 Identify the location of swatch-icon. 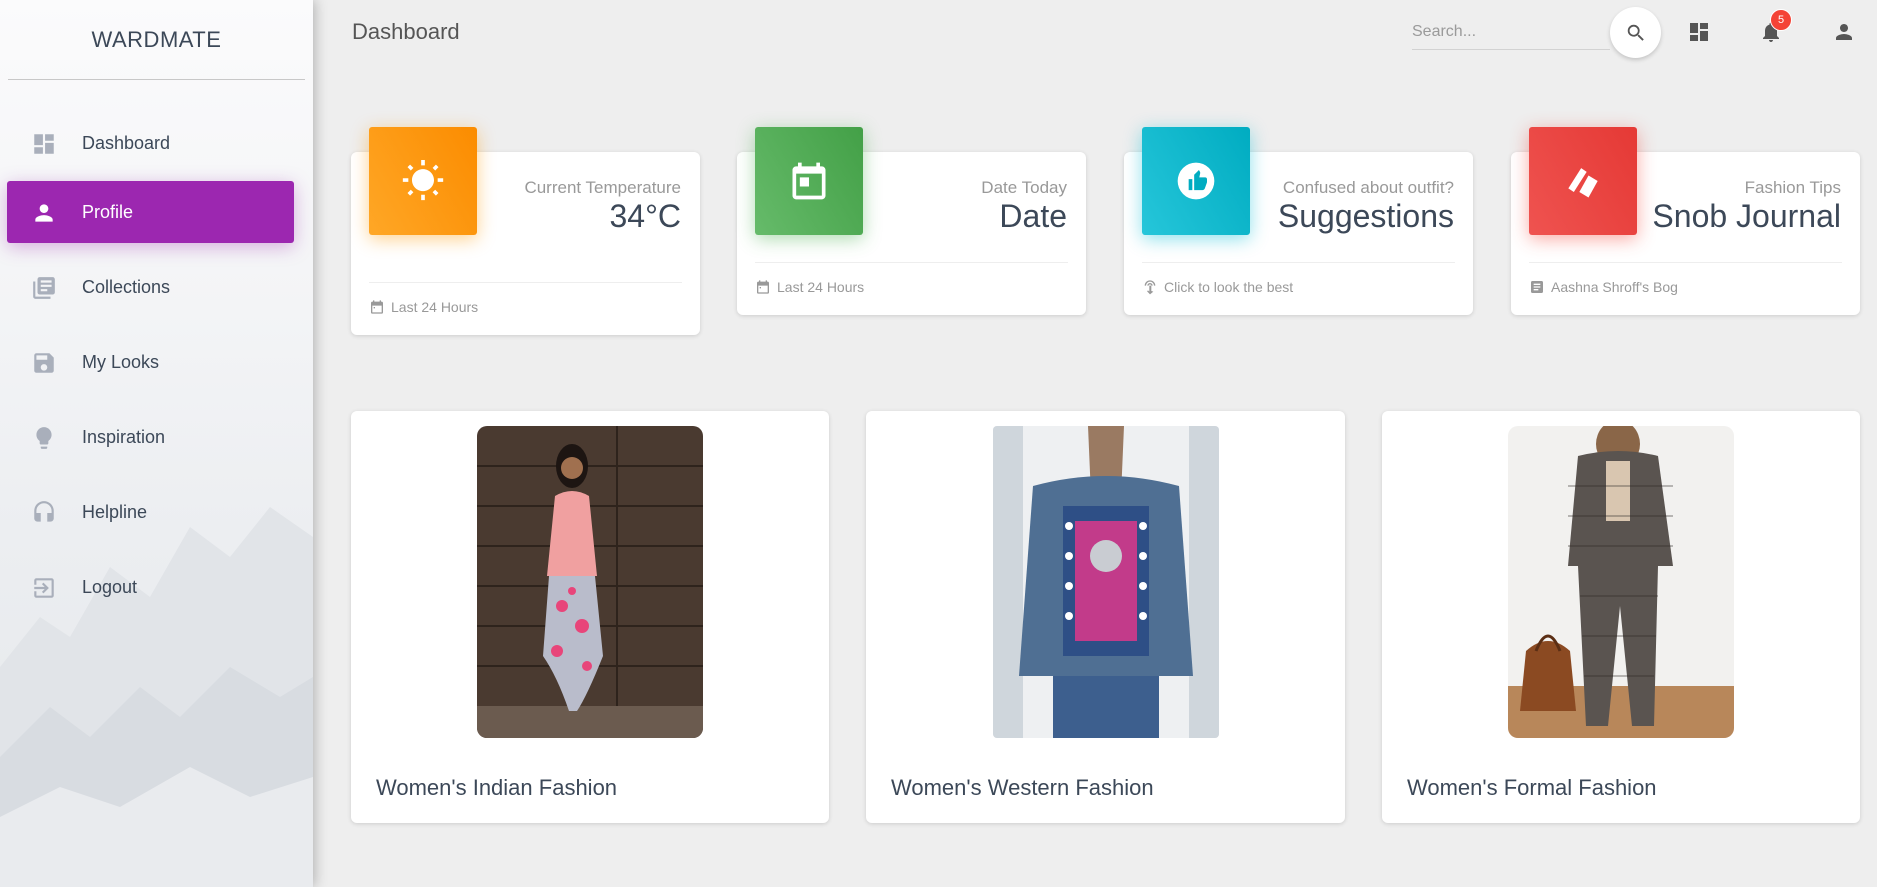
(1583, 183).